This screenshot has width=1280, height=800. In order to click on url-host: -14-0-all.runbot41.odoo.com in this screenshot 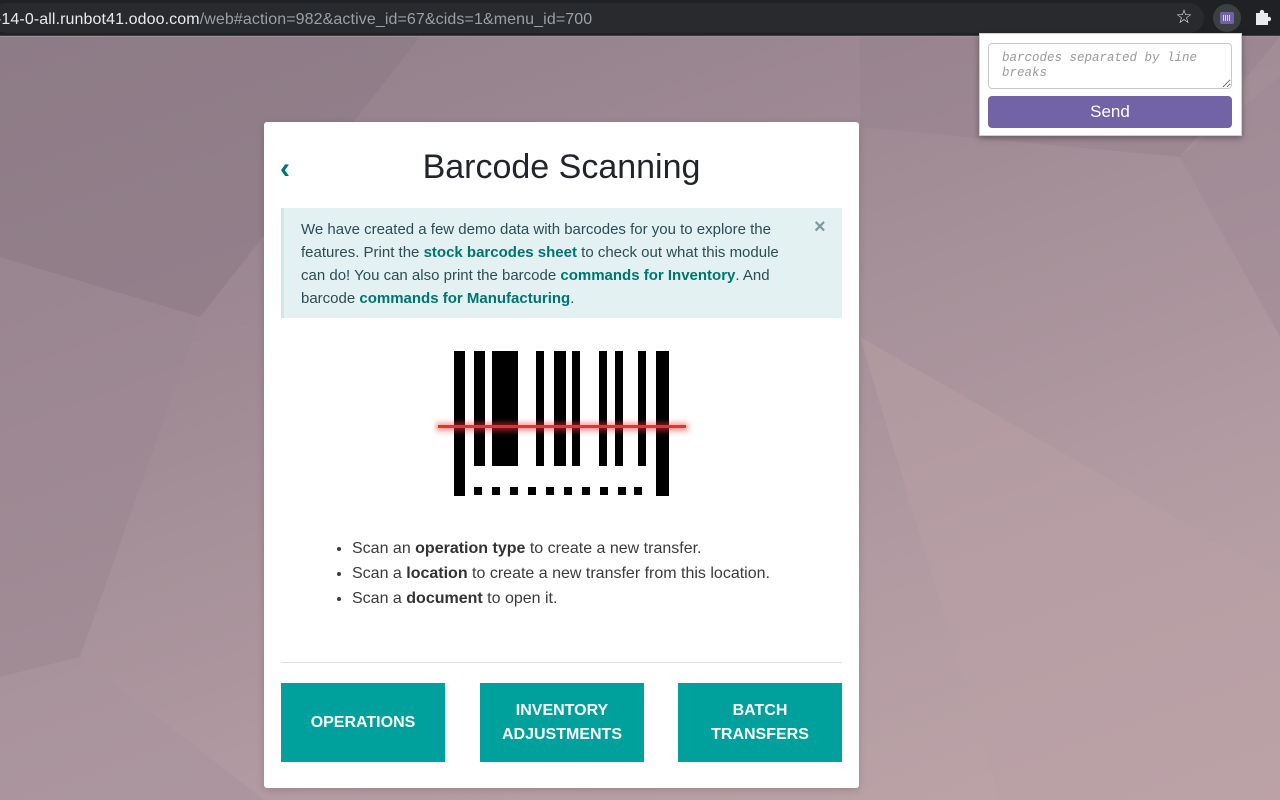, I will do `click(100, 19)`.